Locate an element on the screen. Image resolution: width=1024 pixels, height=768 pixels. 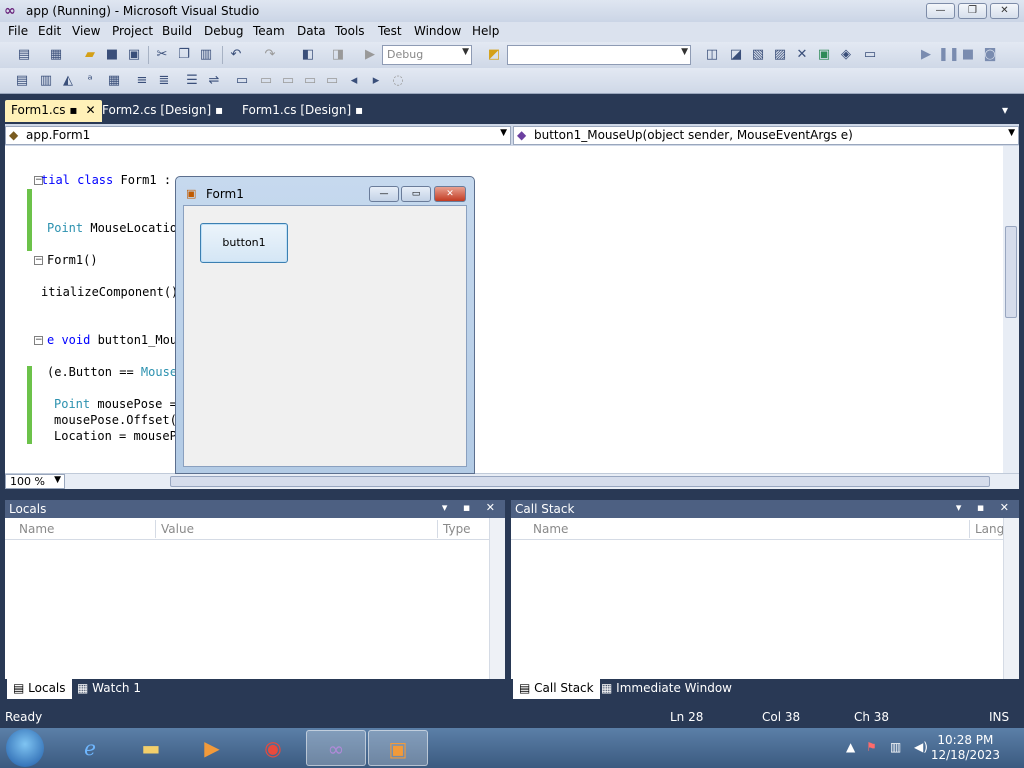
find-in-files-icon: ◩ is located at coordinates (494, 55).